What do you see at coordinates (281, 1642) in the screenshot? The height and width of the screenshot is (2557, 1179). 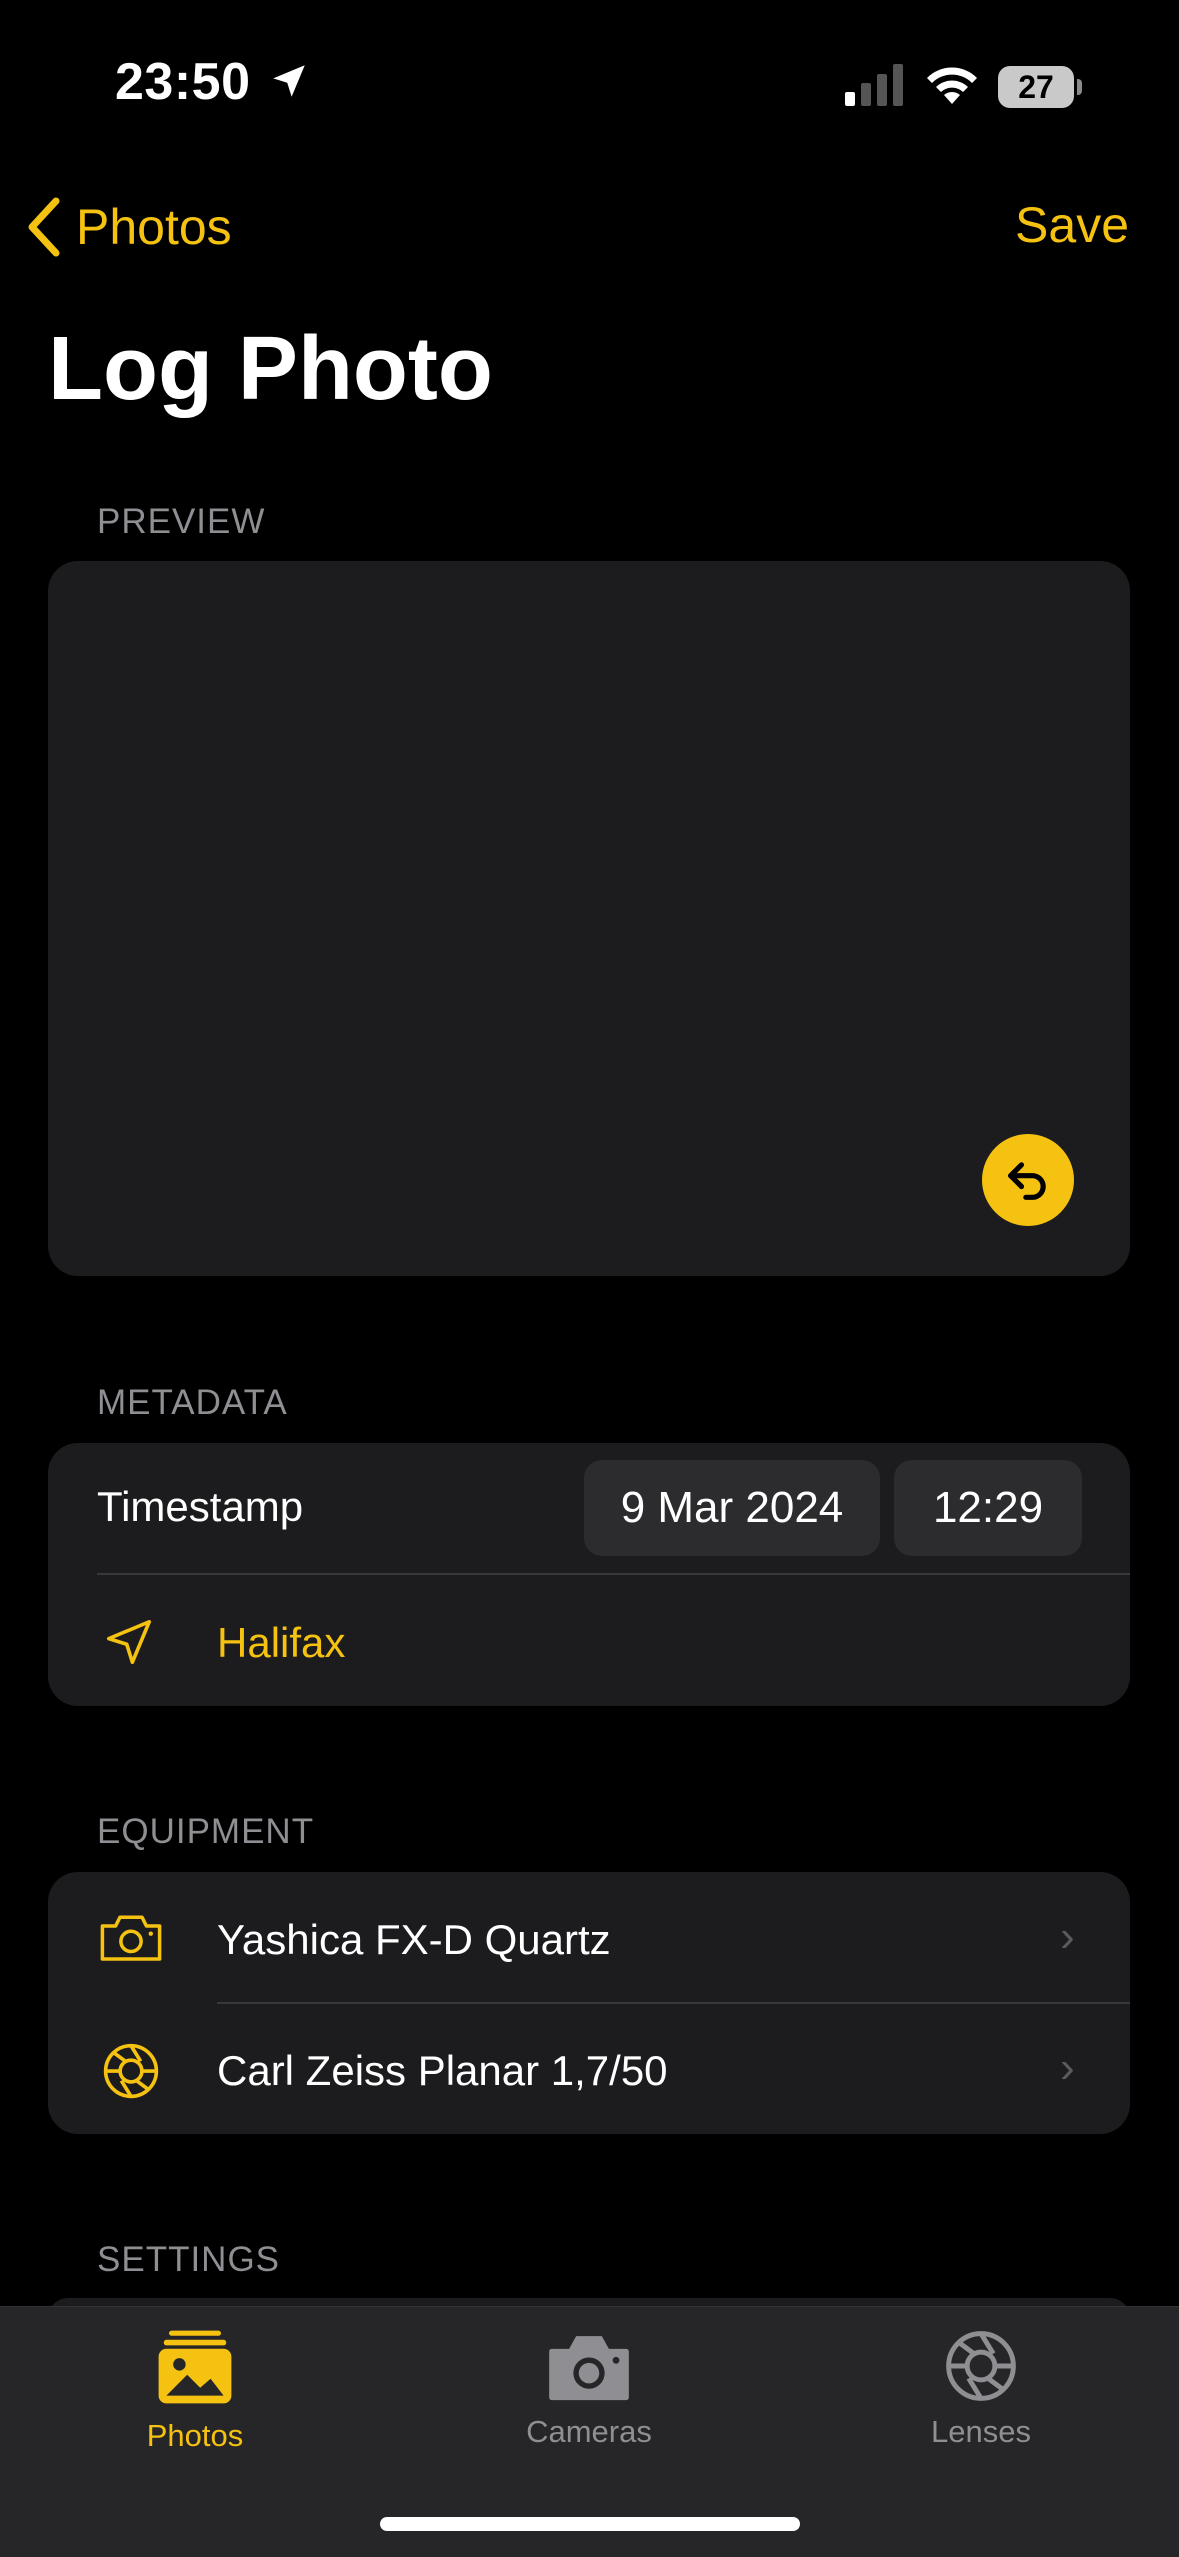 I see `location-label: Halifax` at bounding box center [281, 1642].